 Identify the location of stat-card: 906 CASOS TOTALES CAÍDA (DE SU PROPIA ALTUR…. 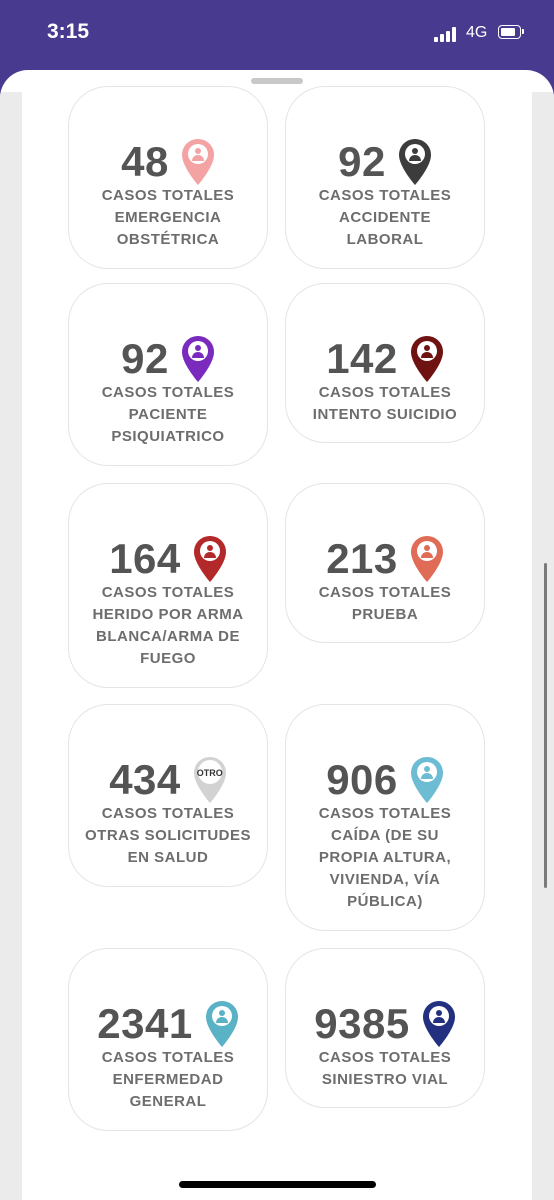
(385, 817).